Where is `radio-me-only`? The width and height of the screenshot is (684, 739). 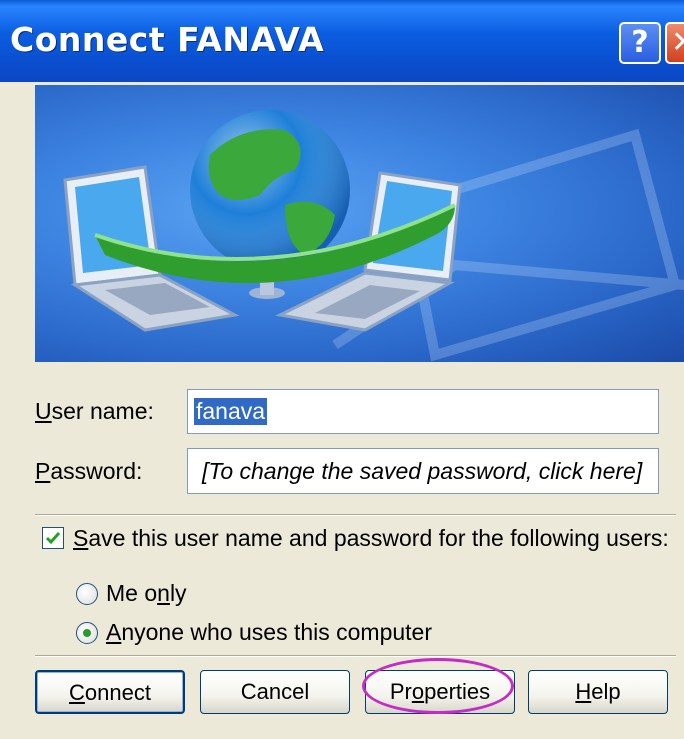 radio-me-only is located at coordinates (87, 594).